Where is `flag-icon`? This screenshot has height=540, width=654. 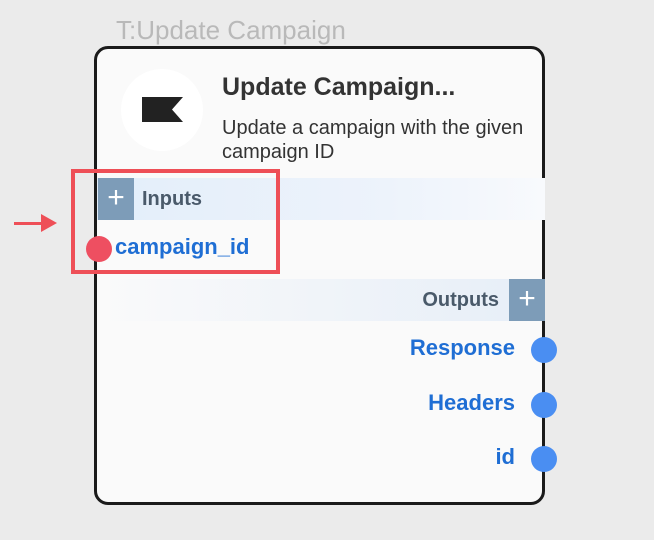 flag-icon is located at coordinates (162, 109).